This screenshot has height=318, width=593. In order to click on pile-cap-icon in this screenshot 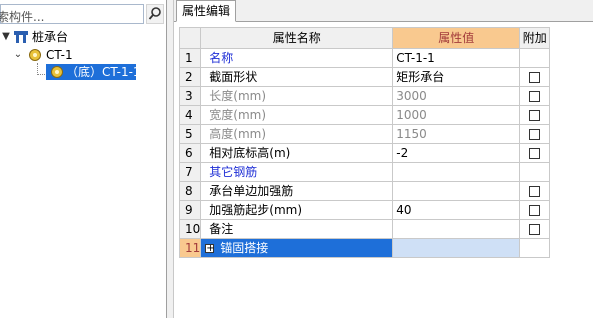, I will do `click(21, 37)`.